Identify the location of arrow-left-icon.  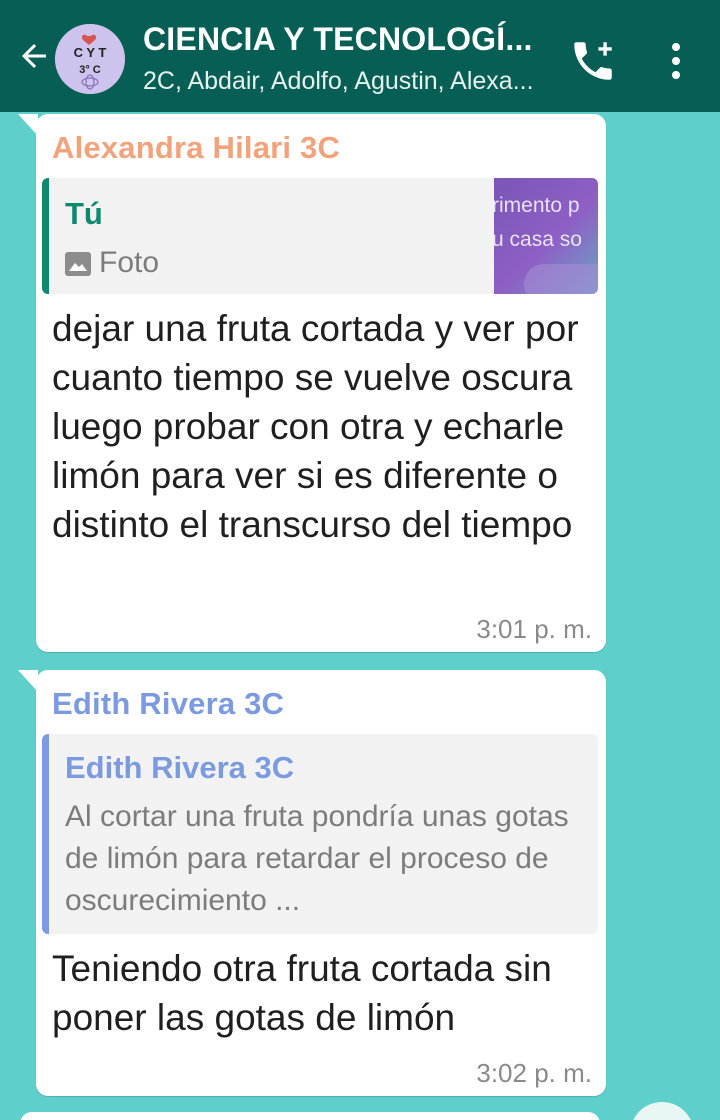
(34, 56).